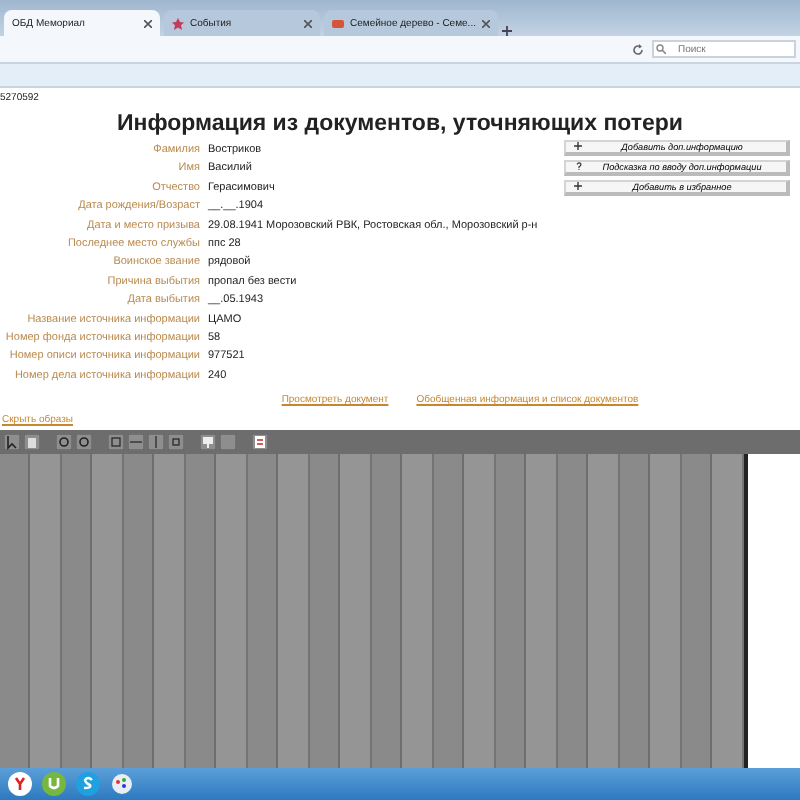 The height and width of the screenshot is (800, 800). What do you see at coordinates (638, 49) in the screenshot?
I see `reload-icon` at bounding box center [638, 49].